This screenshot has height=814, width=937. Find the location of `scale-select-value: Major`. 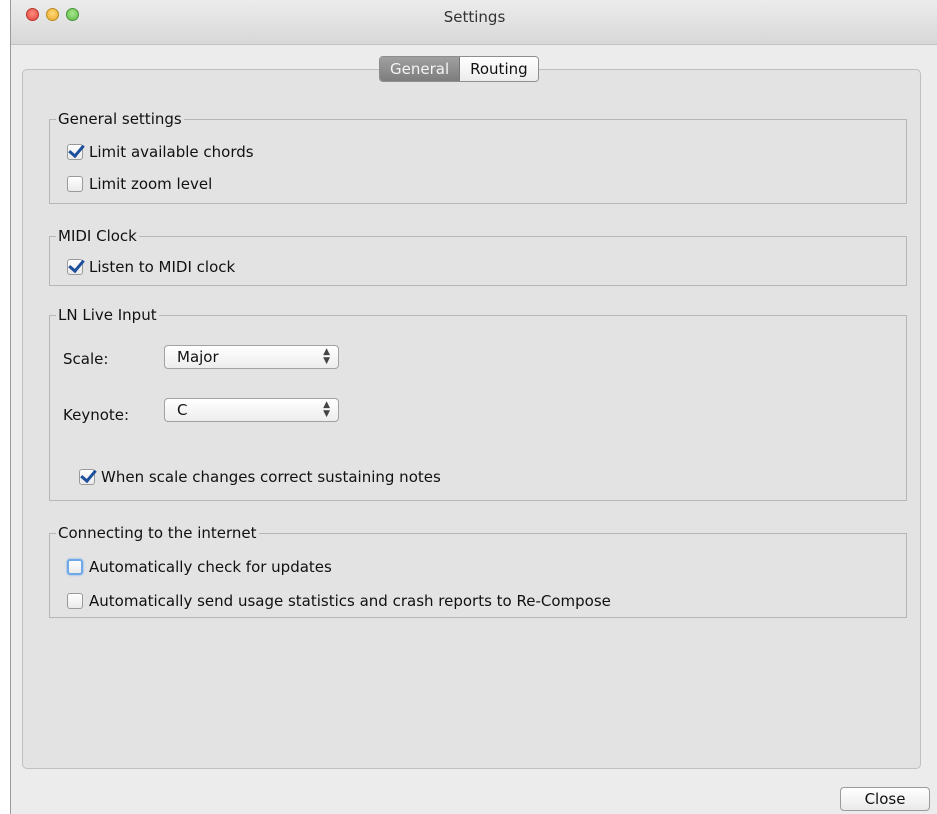

scale-select-value: Major is located at coordinates (198, 357).